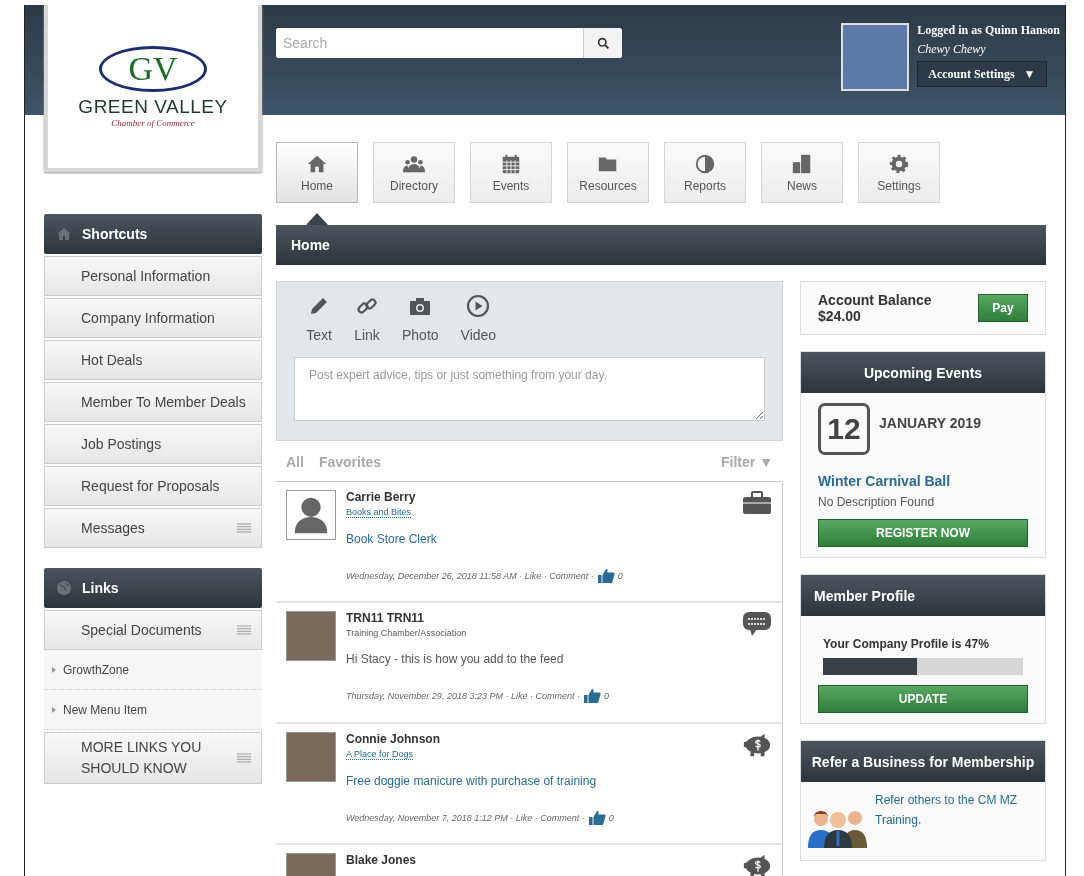 The width and height of the screenshot is (1084, 876). I want to click on author-name: Connie Johnson, so click(393, 739).